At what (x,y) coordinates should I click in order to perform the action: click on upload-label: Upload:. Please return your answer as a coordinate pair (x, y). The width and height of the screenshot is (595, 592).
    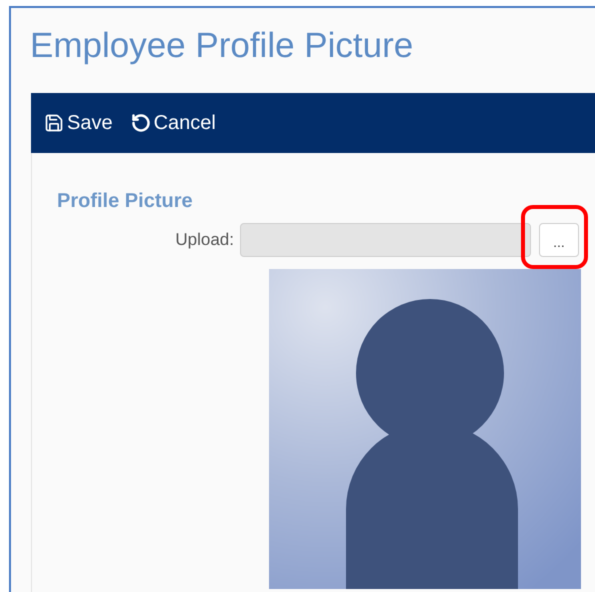
    Looking at the image, I should click on (204, 240).